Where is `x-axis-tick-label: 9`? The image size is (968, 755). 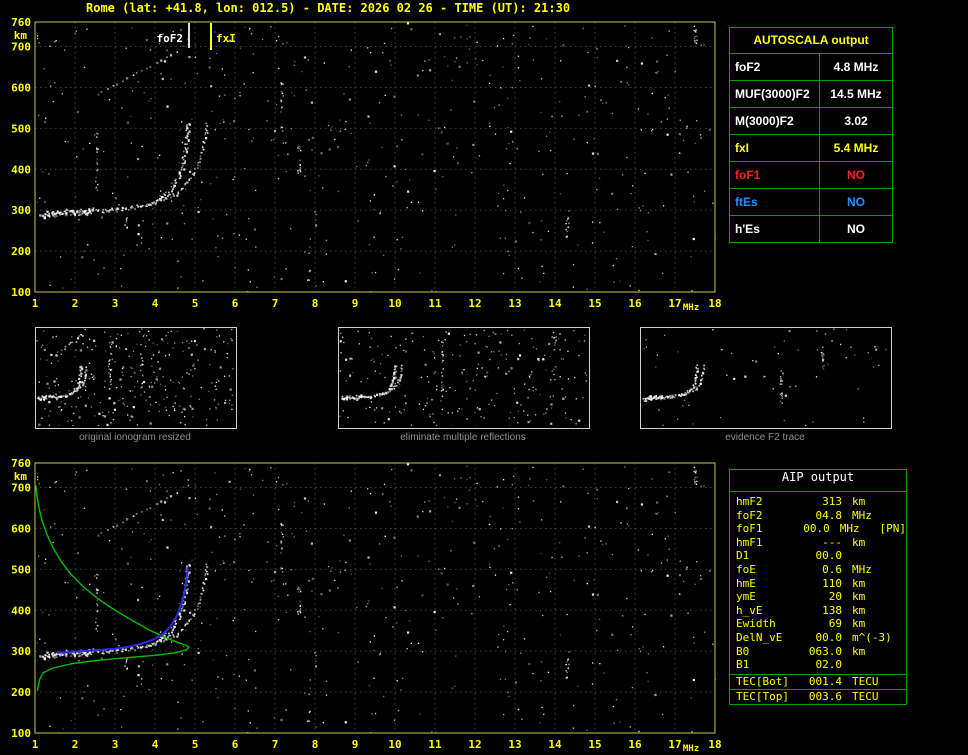
x-axis-tick-label: 9 is located at coordinates (355, 744).